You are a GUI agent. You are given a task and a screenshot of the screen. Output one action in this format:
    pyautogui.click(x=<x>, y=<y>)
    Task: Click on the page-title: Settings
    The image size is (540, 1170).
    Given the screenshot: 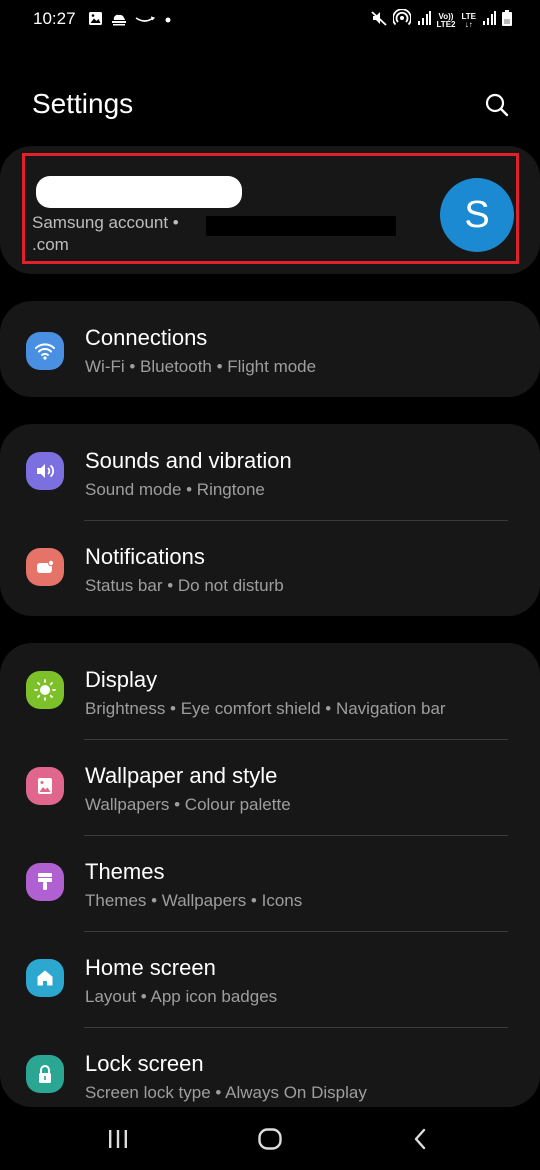 What is the action you would take?
    pyautogui.click(x=83, y=103)
    